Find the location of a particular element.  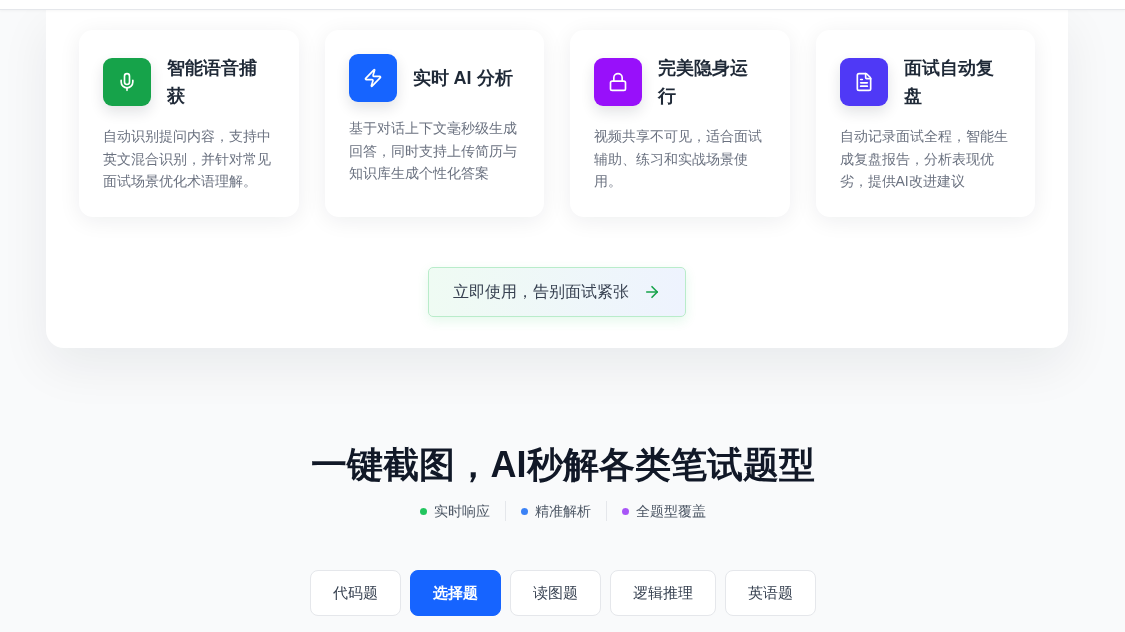

feature-title: 完美隐身运行 is located at coordinates (703, 82).